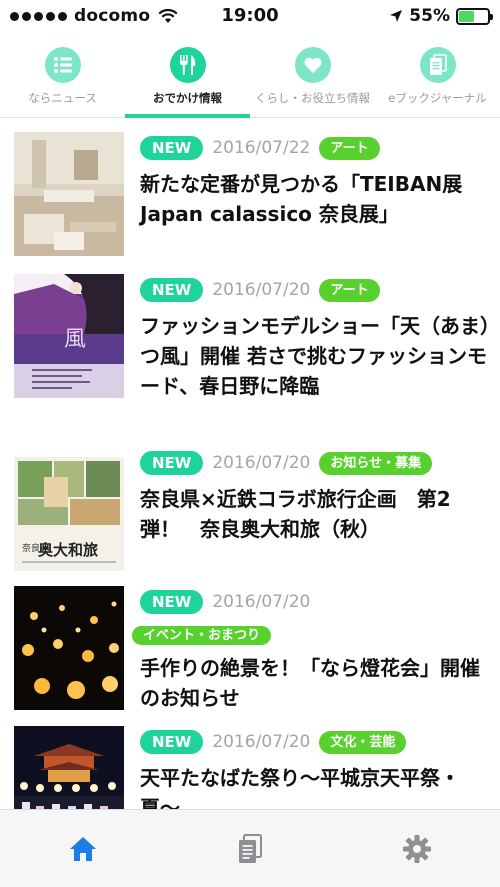 This screenshot has height=887, width=500. What do you see at coordinates (187, 65) in the screenshot?
I see `fork-knife-icon` at bounding box center [187, 65].